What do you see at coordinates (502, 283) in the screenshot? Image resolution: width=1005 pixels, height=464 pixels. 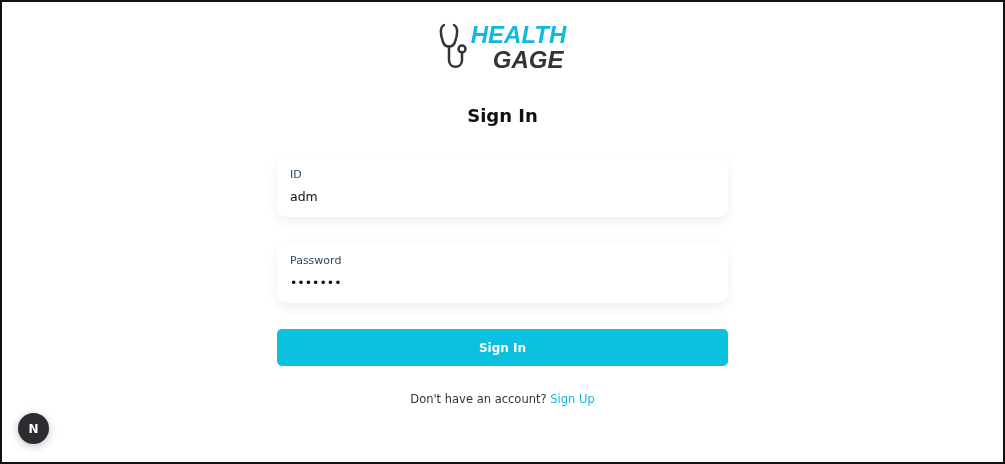 I see `input-field: •••••••` at bounding box center [502, 283].